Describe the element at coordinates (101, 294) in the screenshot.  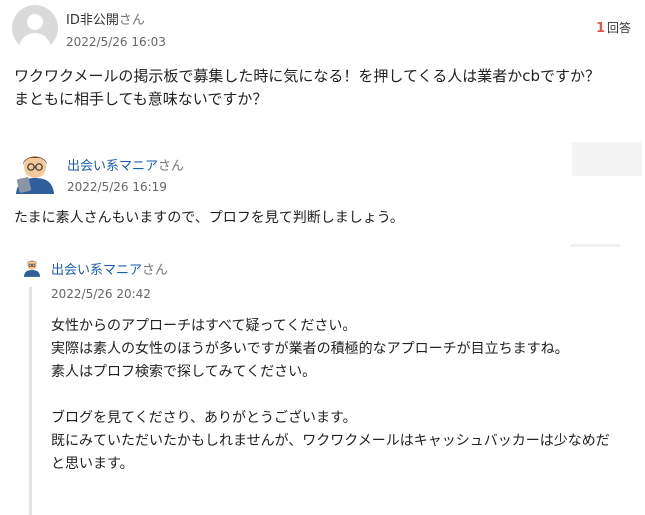
I see `reply-date: 2022/5/26 20:42` at that location.